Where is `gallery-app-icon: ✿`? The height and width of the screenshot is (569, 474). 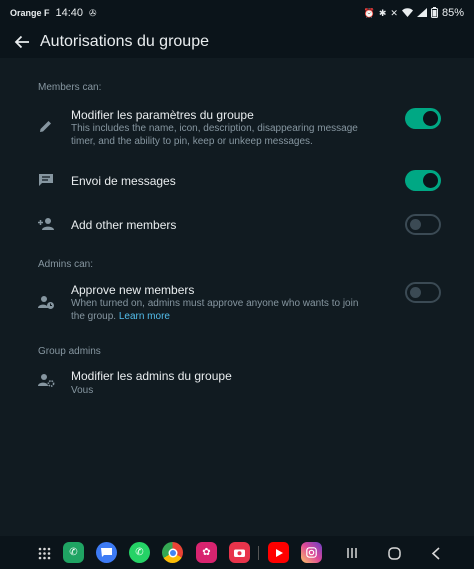 gallery-app-icon: ✿ is located at coordinates (206, 552).